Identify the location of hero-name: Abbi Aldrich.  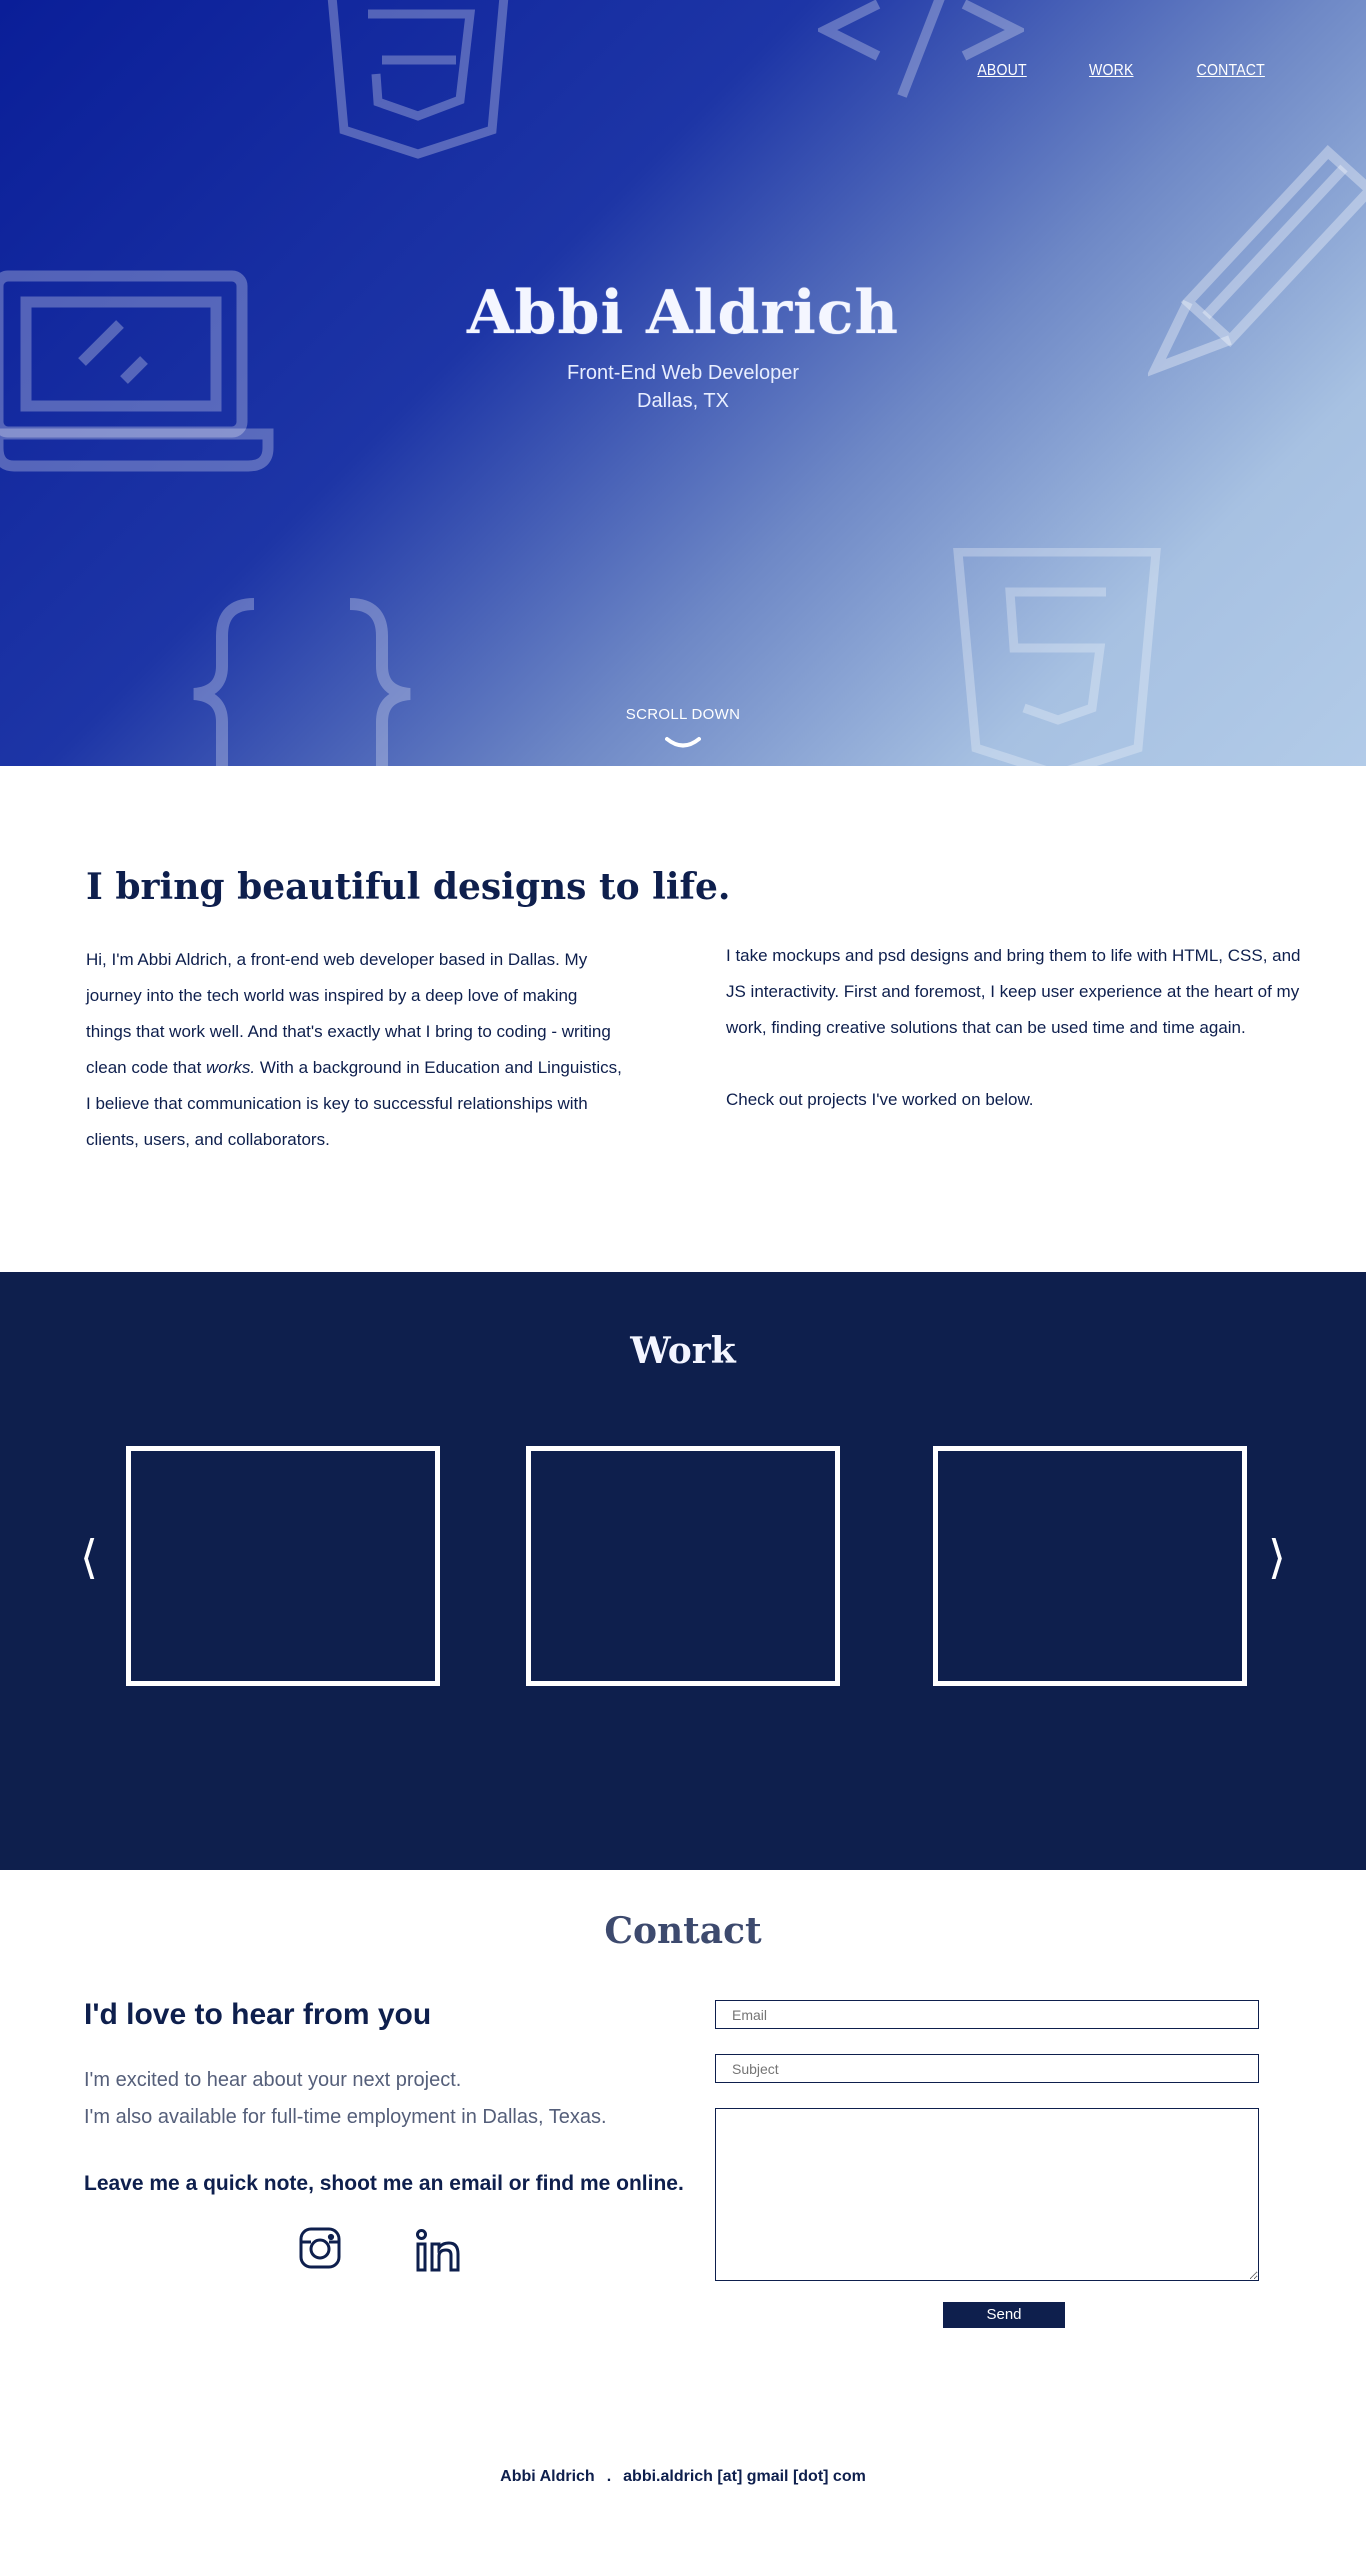
(683, 313).